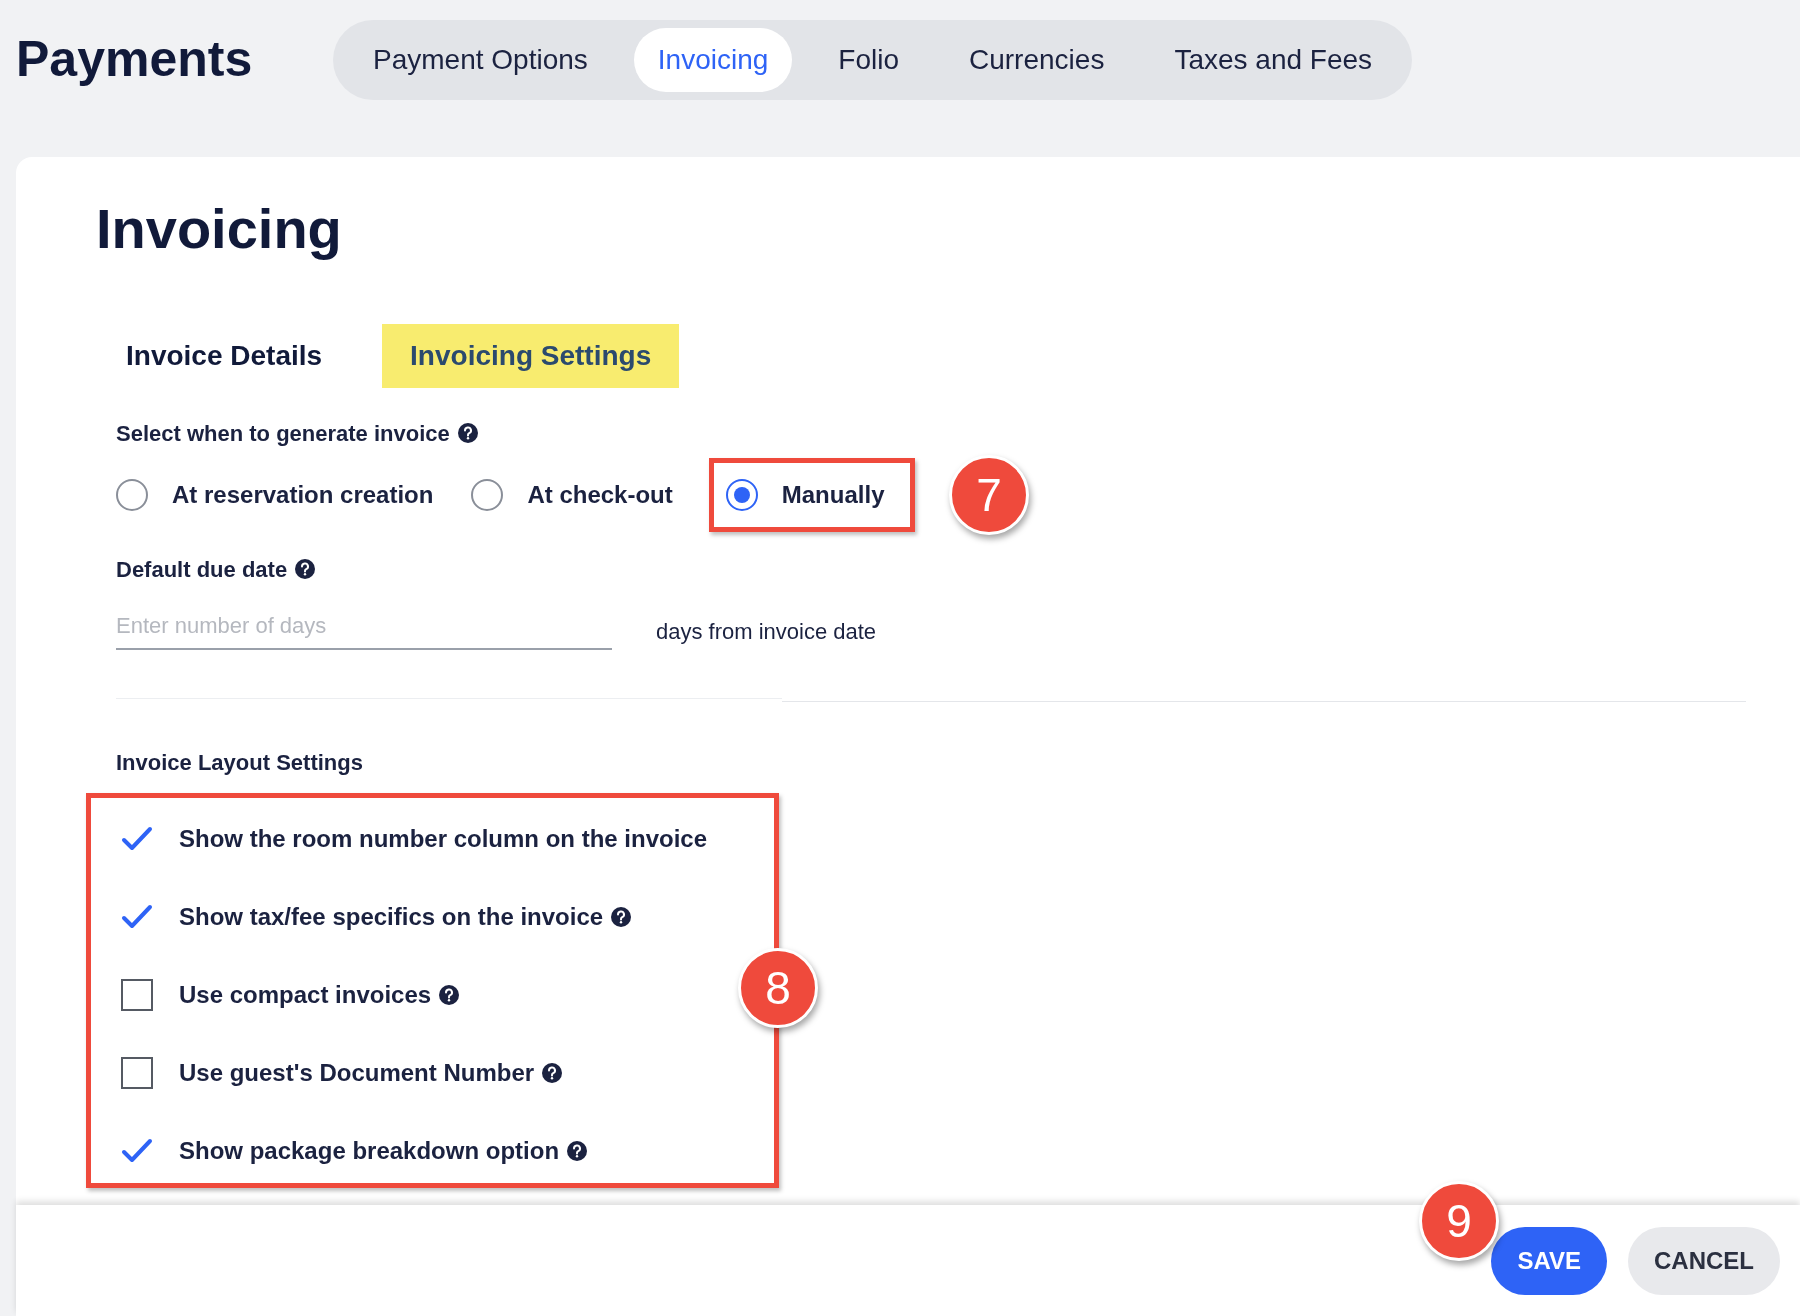  What do you see at coordinates (414, 839) in the screenshot?
I see `checkbox-option: Show the room number column on the invoice` at bounding box center [414, 839].